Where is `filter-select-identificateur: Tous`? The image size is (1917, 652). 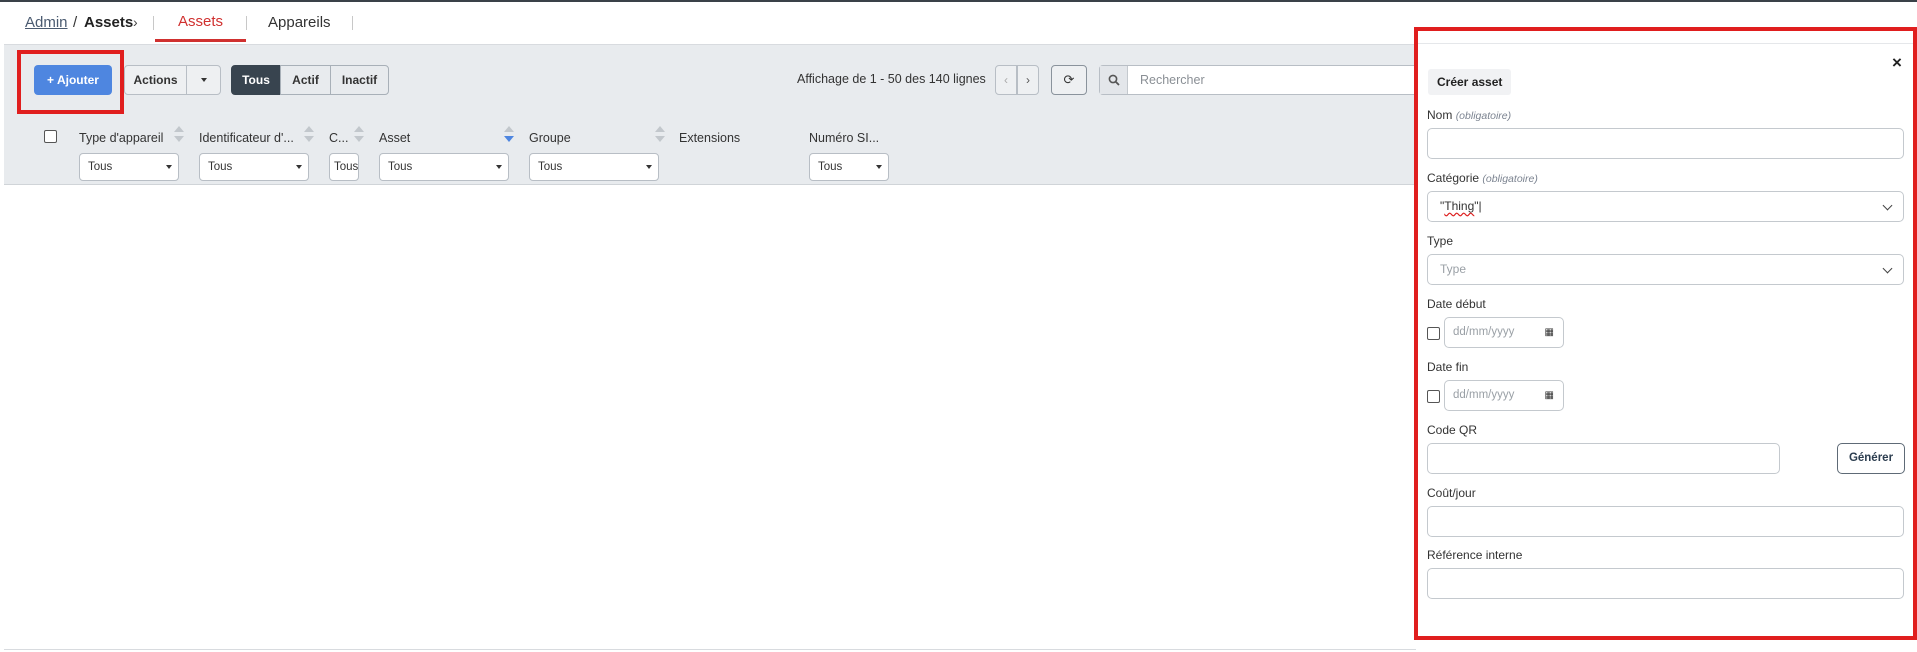
filter-select-identificateur: Tous is located at coordinates (254, 167).